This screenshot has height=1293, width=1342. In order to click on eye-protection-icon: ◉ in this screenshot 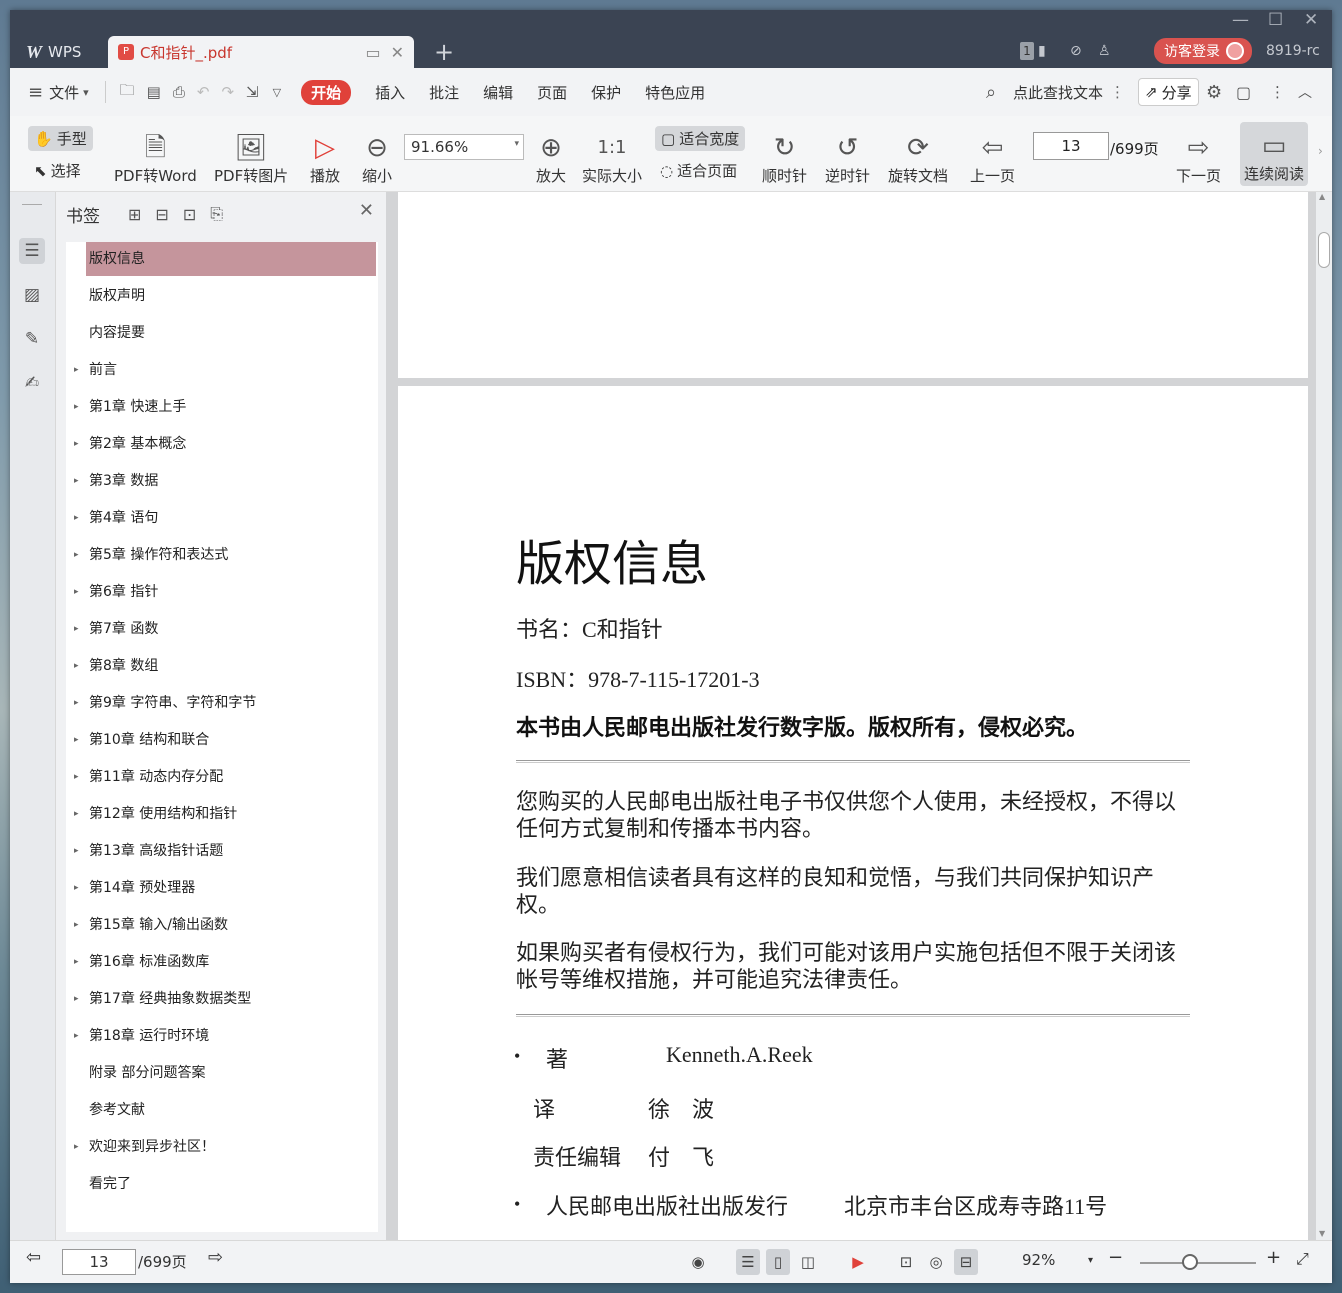, I will do `click(698, 1262)`.